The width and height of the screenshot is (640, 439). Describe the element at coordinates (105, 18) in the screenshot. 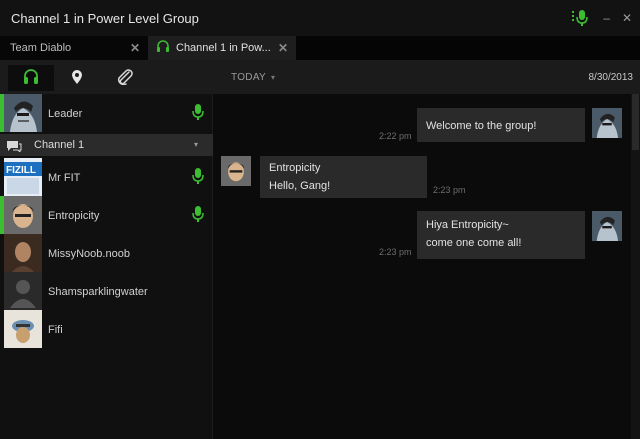

I see `window-title: Channel 1 in Power Level Group` at that location.